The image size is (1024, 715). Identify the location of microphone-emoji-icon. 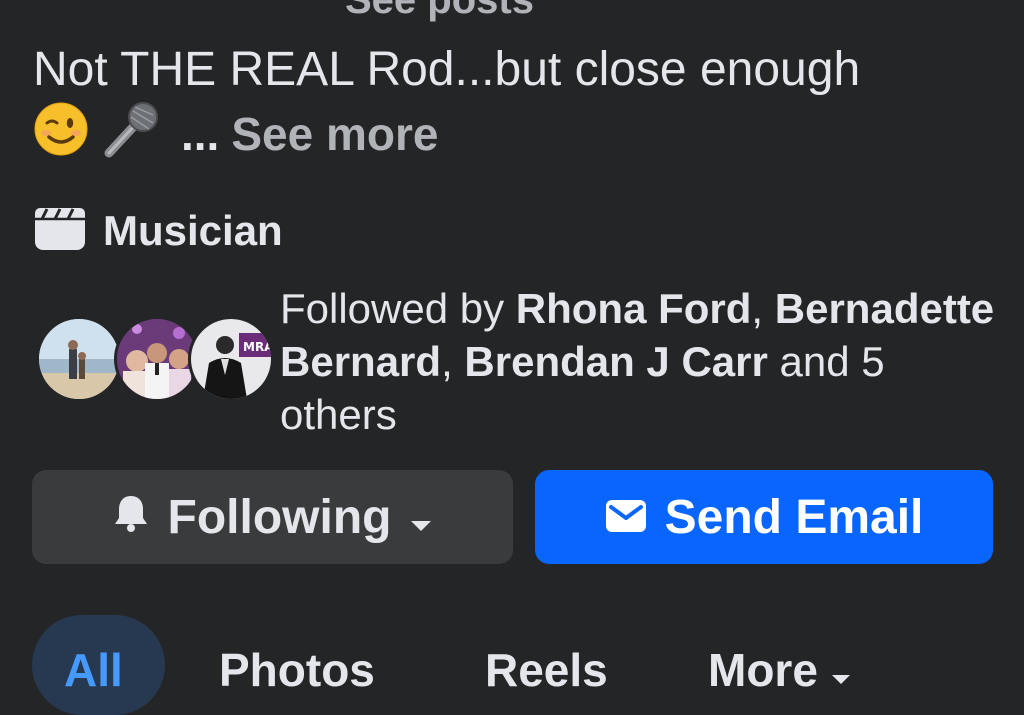
(131, 134).